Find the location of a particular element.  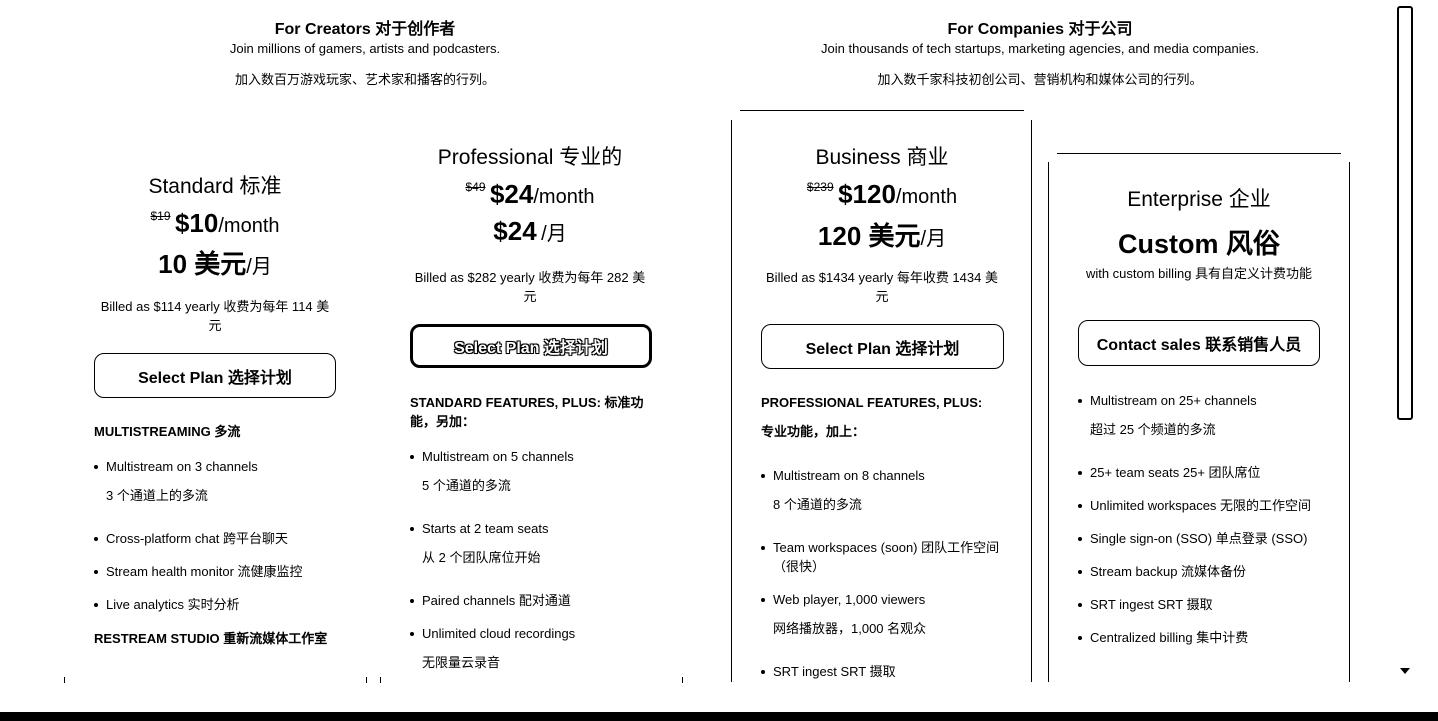

enterprise-plan-name: Enterprise 企业 is located at coordinates (1199, 199).